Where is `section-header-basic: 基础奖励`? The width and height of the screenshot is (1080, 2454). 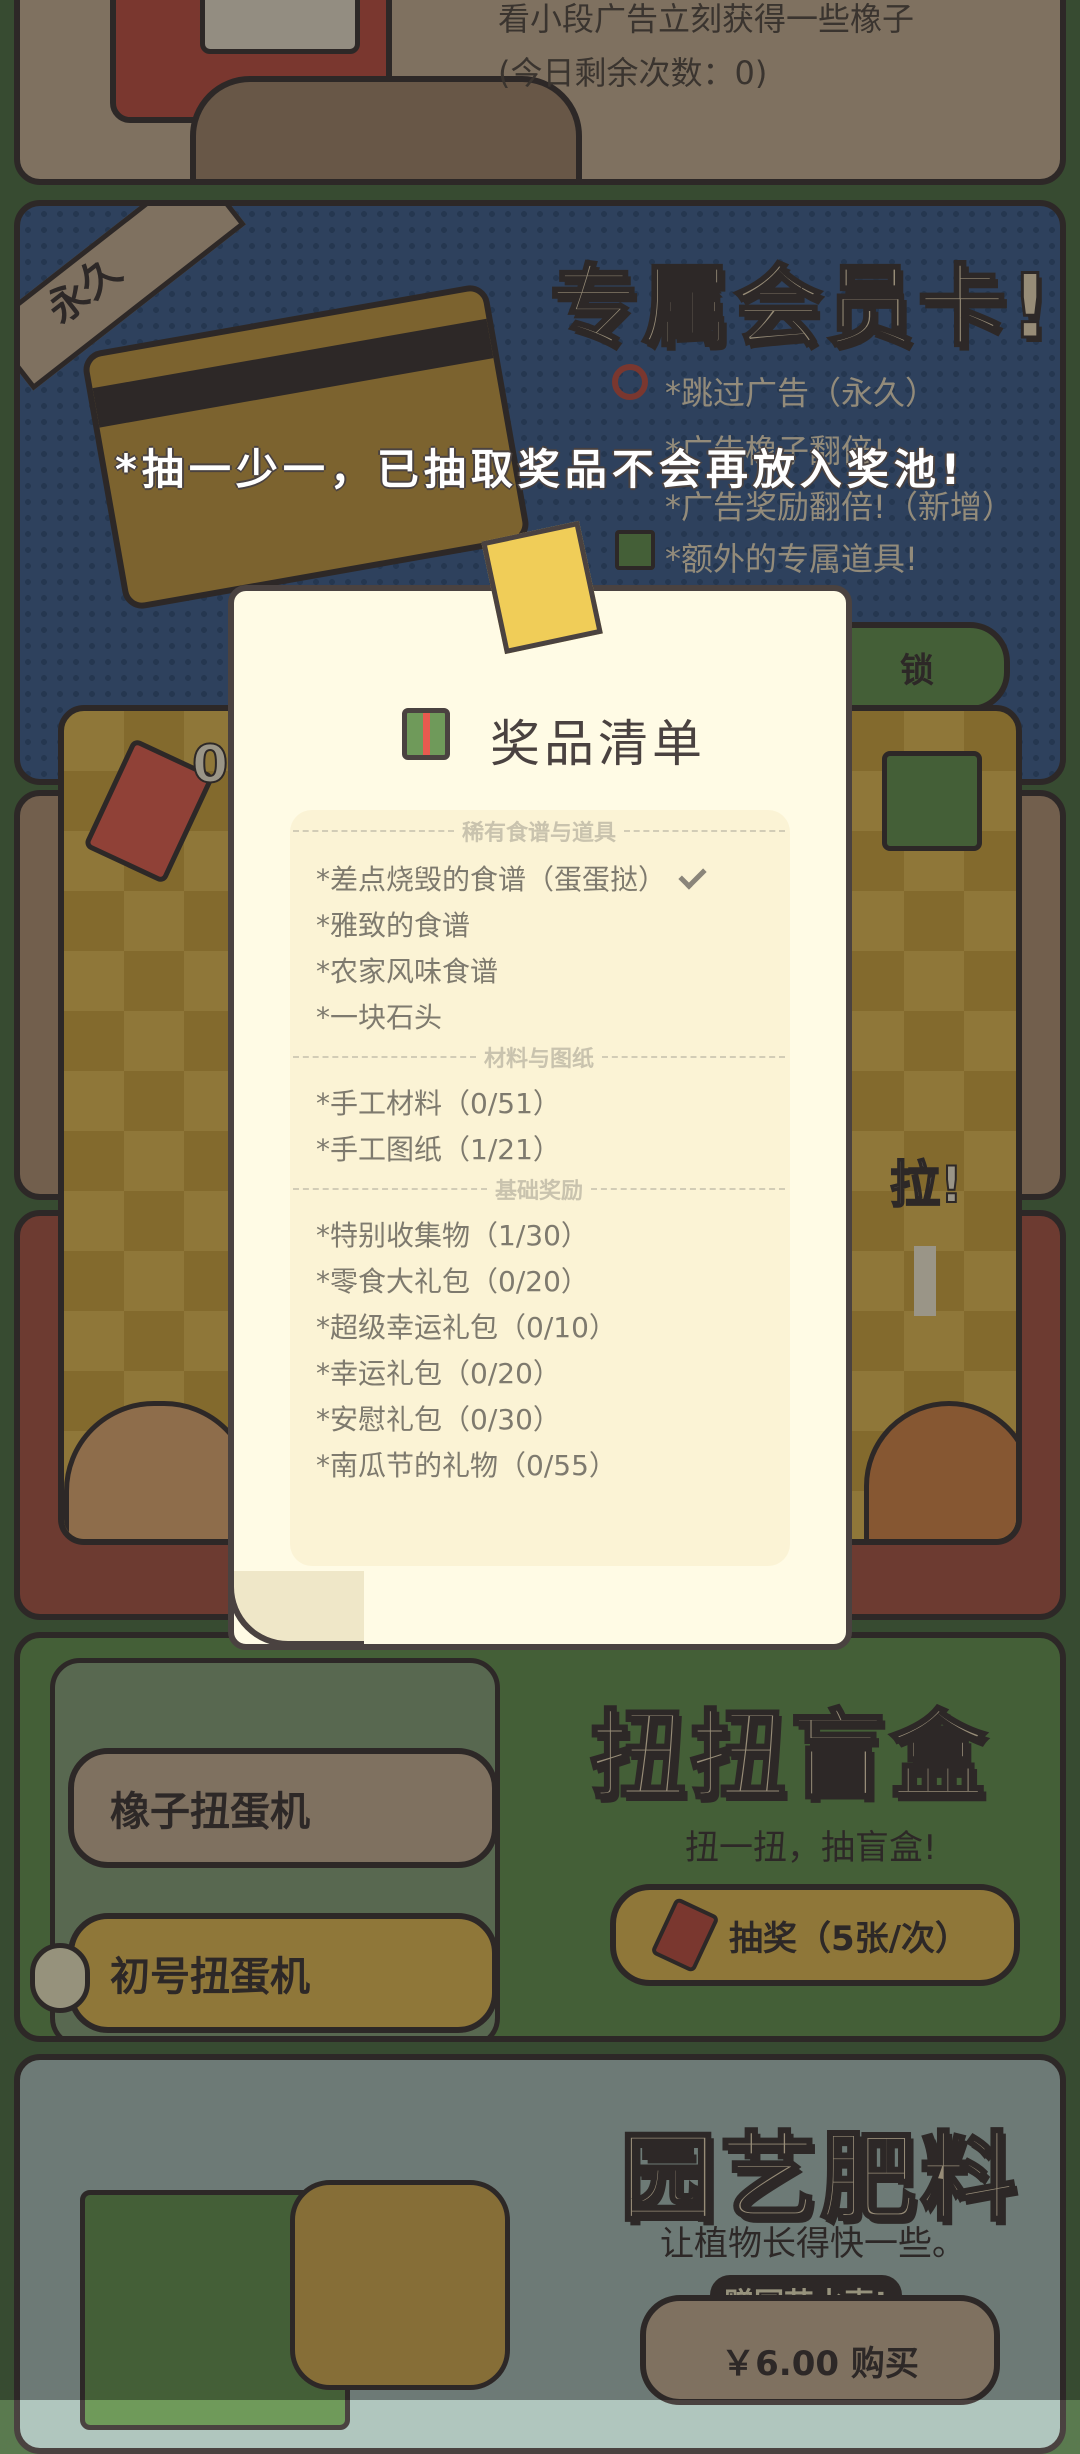 section-header-basic: 基础奖励 is located at coordinates (539, 1189).